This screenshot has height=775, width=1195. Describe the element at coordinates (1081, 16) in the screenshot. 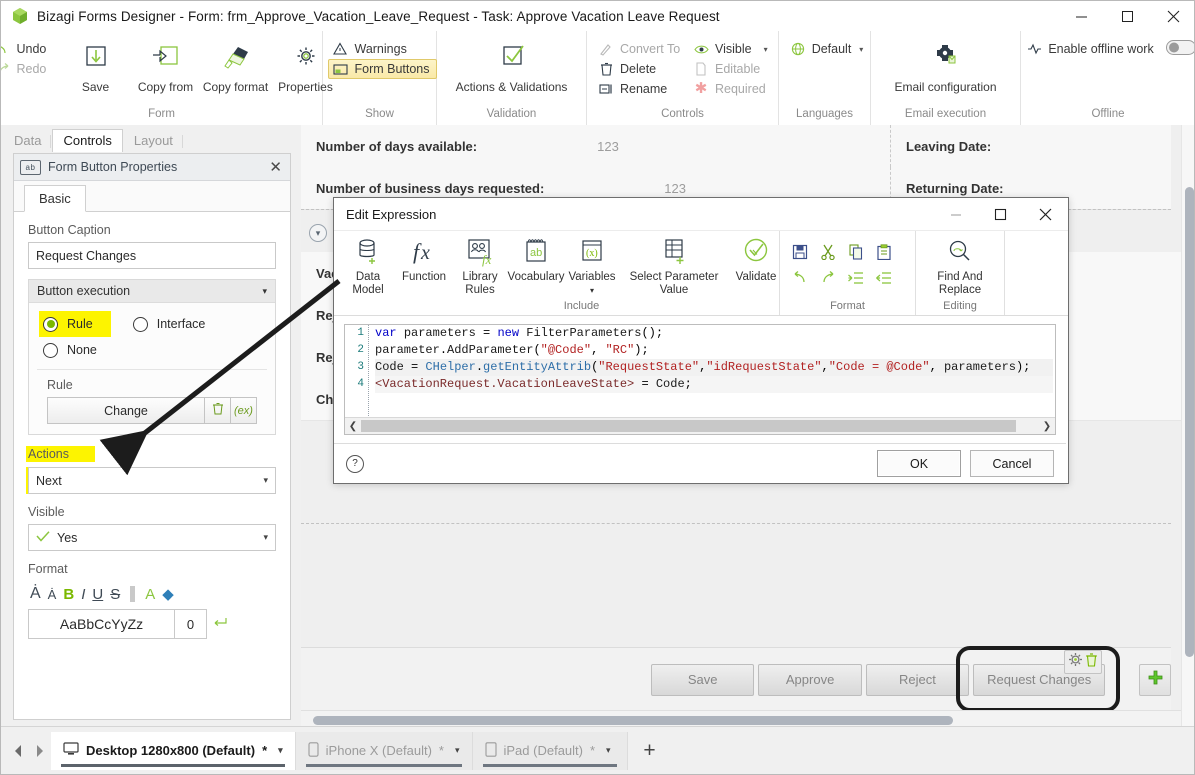

I see `minimize-icon` at that location.